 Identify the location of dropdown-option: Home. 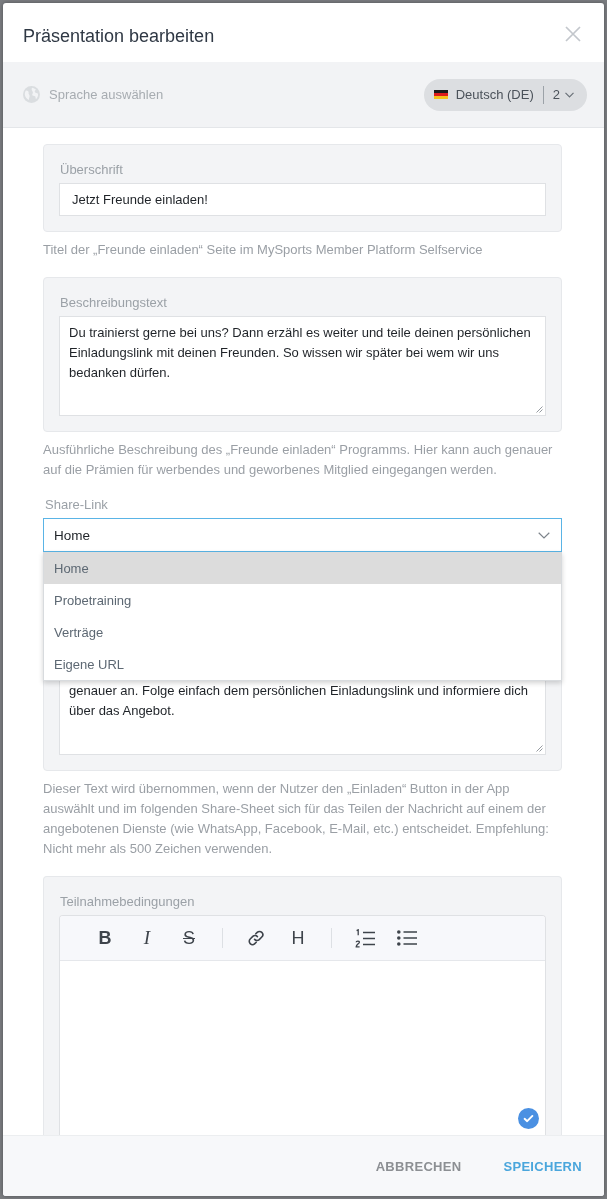
(302, 568).